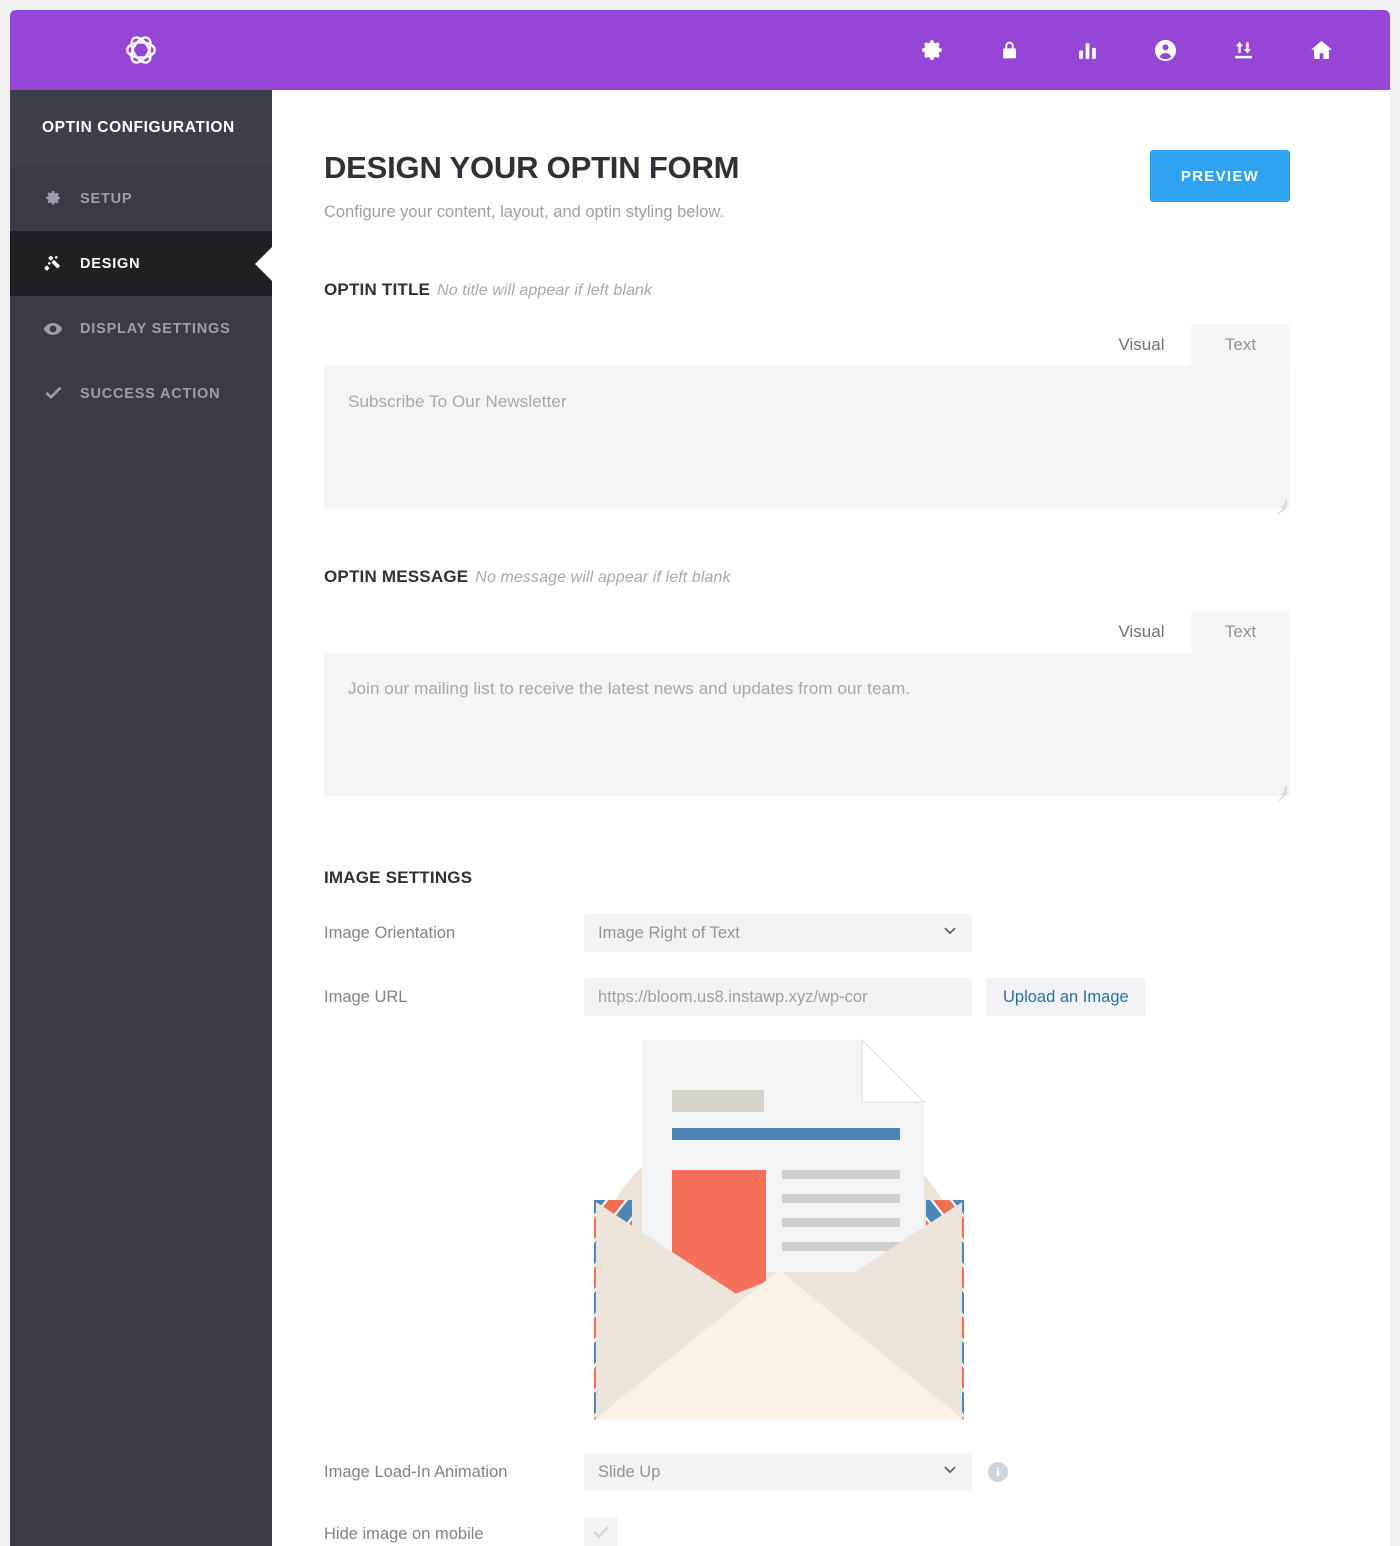 The width and height of the screenshot is (1400, 1546). I want to click on image-animation-row: Image Load-In Animation Slide Up i, so click(807, 1472).